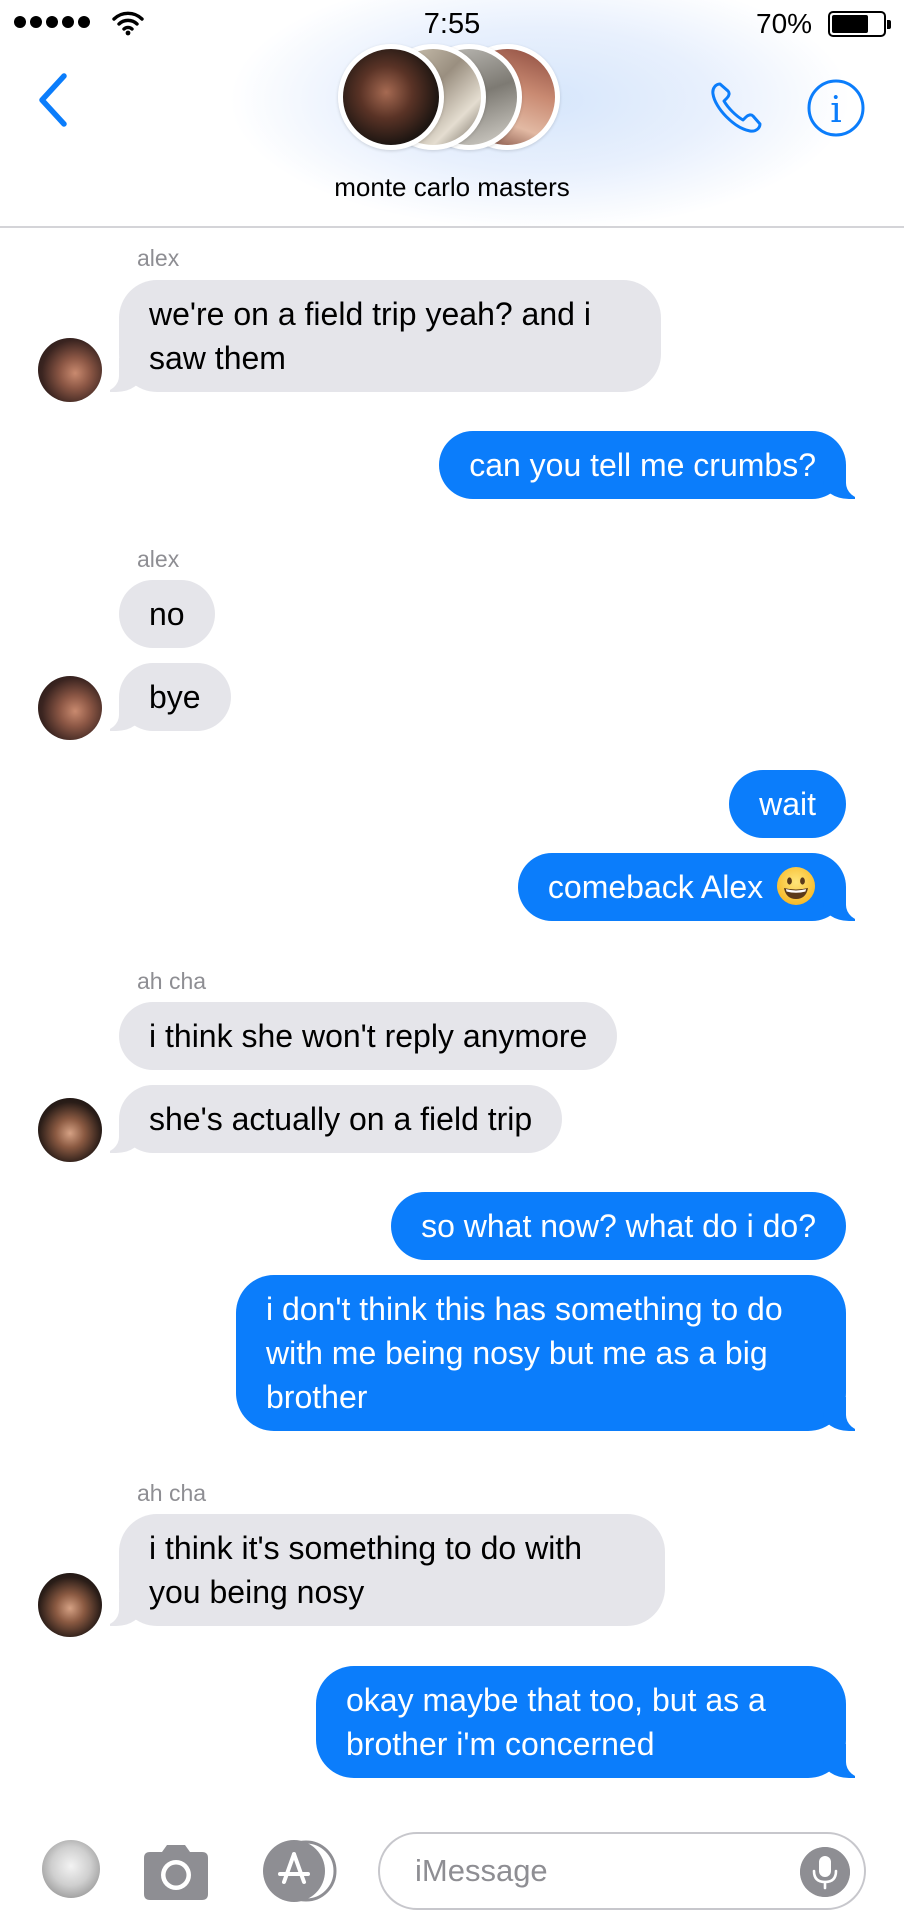  I want to click on camera-icon, so click(176, 1872).